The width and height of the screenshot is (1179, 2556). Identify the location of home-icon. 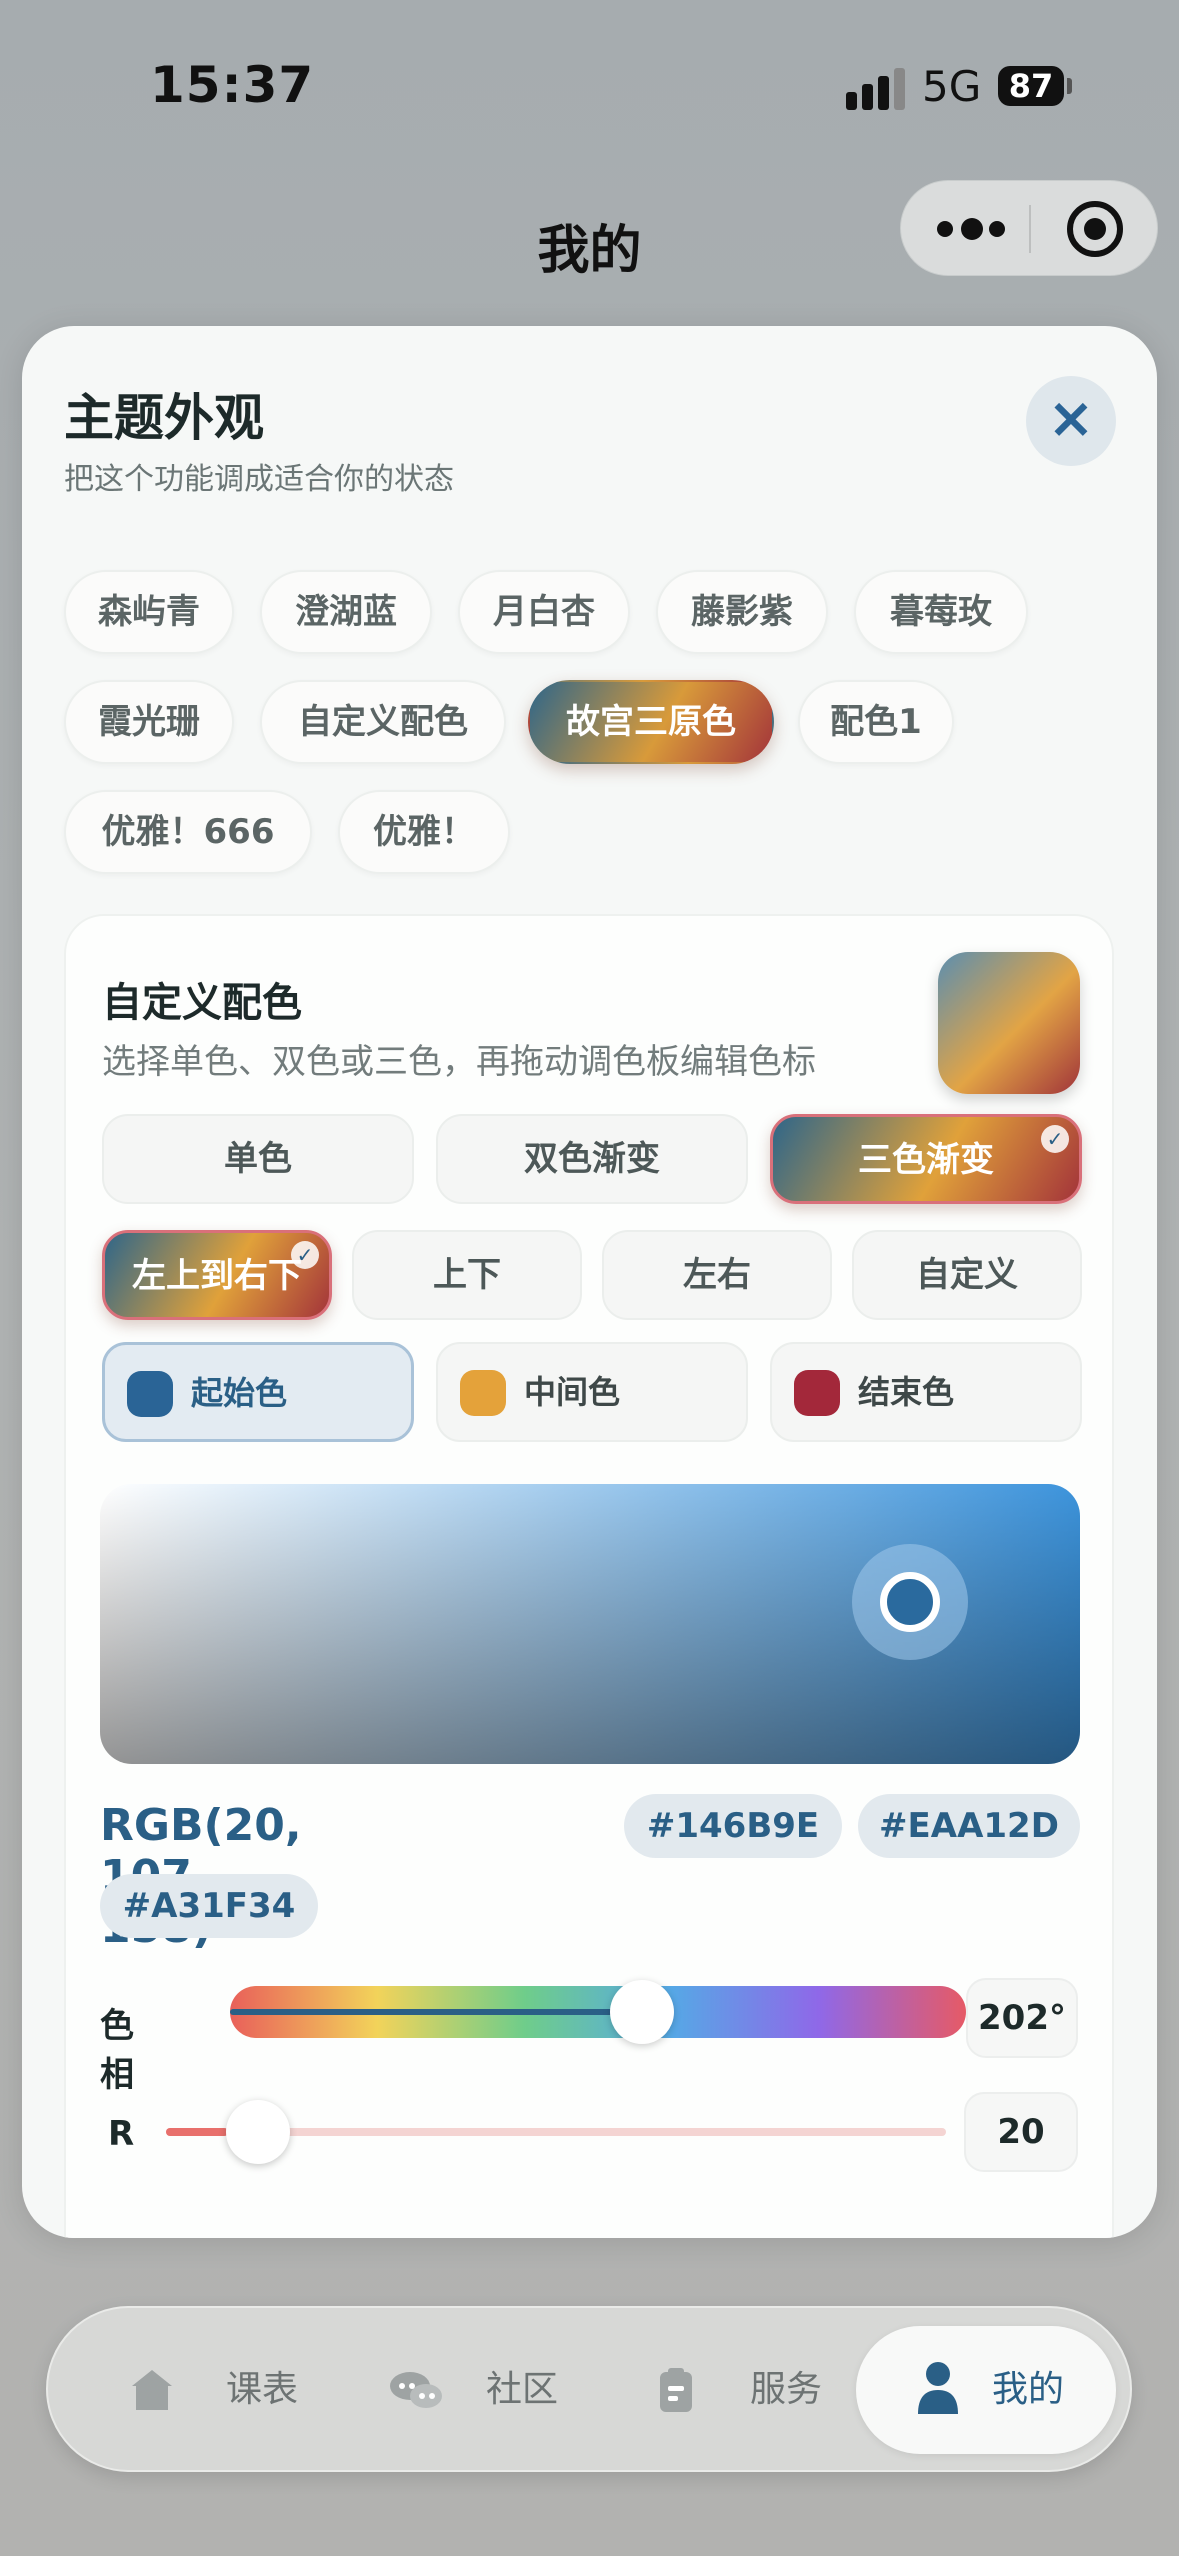
(152, 2390).